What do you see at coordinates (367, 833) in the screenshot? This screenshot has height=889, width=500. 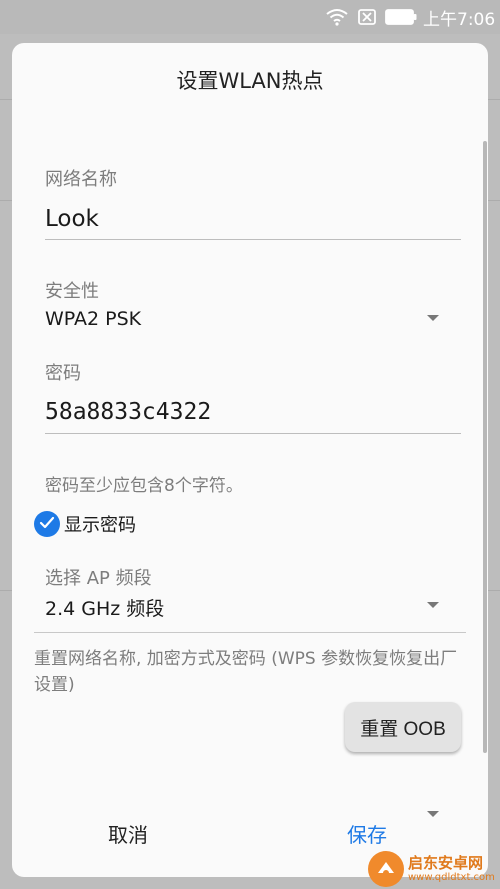 I see `save-button: 保存` at bounding box center [367, 833].